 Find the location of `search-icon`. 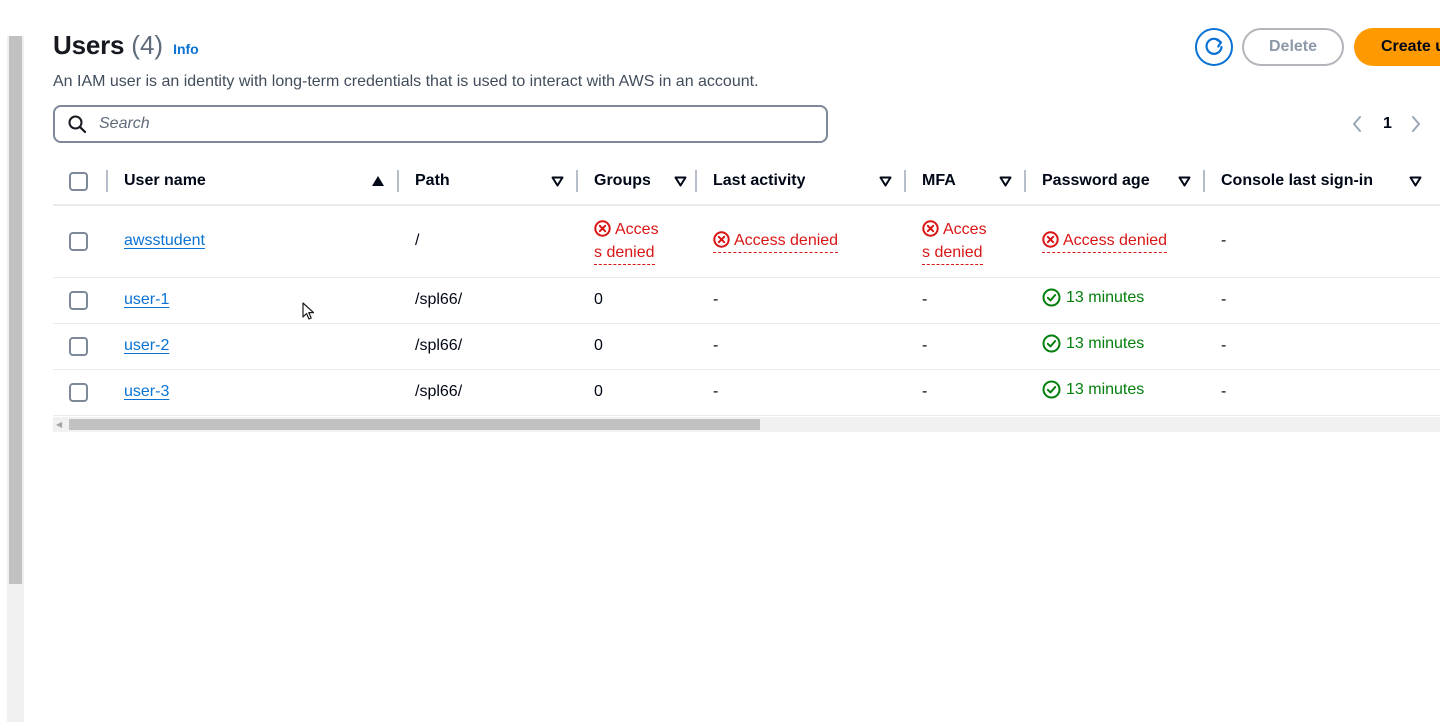

search-icon is located at coordinates (77, 124).